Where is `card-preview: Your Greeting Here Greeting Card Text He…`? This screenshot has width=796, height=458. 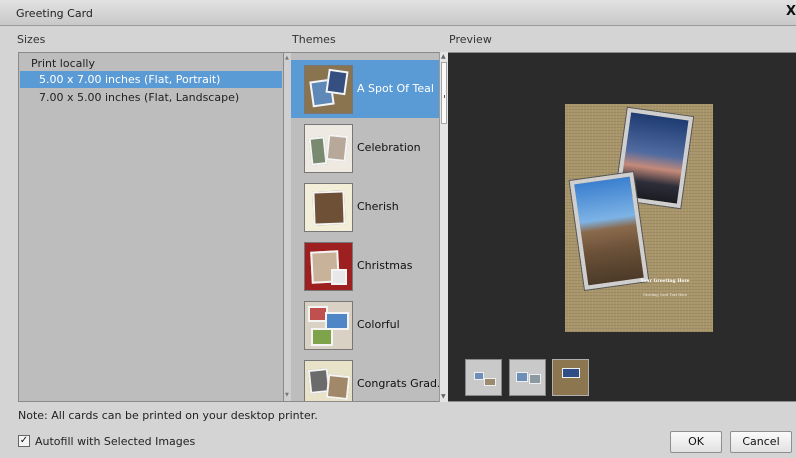 card-preview: Your Greeting Here Greeting Card Text He… is located at coordinates (639, 218).